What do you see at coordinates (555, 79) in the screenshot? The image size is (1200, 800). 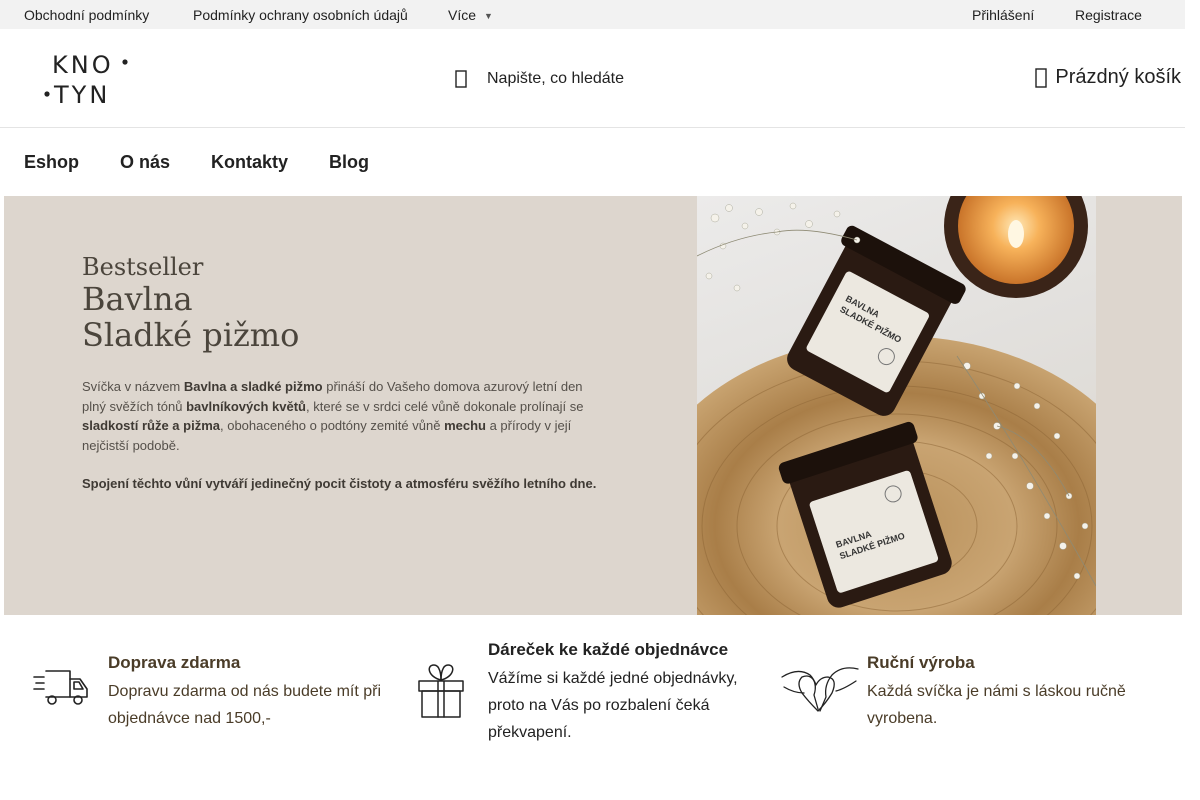 I see `search-placeholder: Napište, co hledáte` at bounding box center [555, 79].